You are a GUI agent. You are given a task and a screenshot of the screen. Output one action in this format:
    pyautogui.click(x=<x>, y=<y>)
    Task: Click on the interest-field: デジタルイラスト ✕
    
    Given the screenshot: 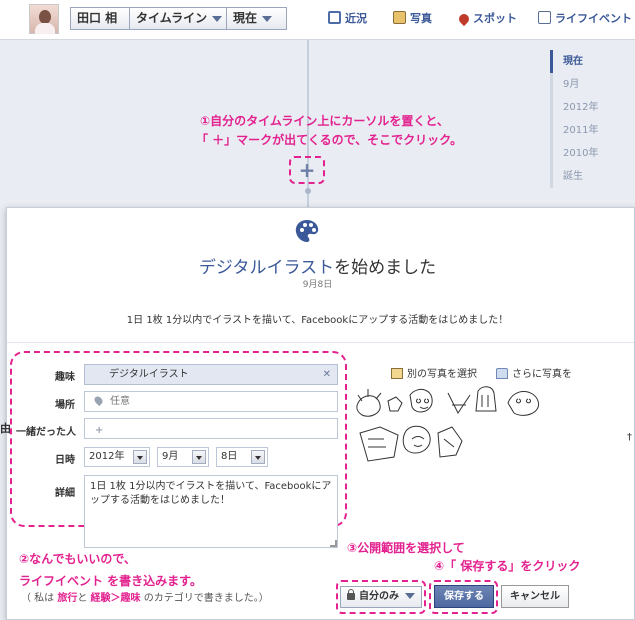 What is the action you would take?
    pyautogui.click(x=211, y=374)
    